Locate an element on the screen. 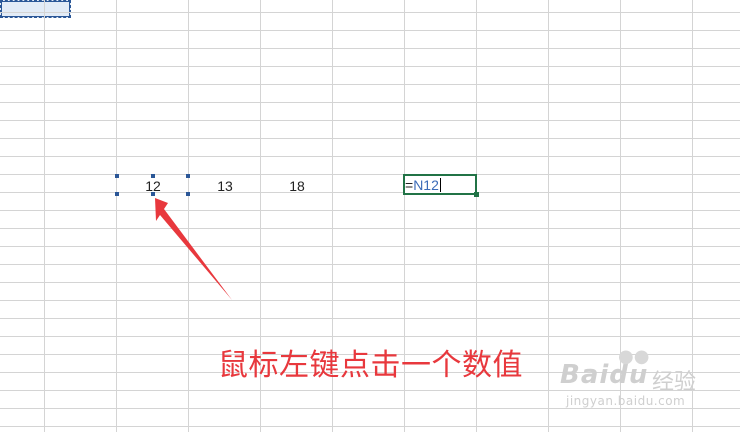 This screenshot has height=432, width=740. baidu-jingyan-watermark: ●● Baidu 经验 jingyan.baidu.com is located at coordinates (630, 383).